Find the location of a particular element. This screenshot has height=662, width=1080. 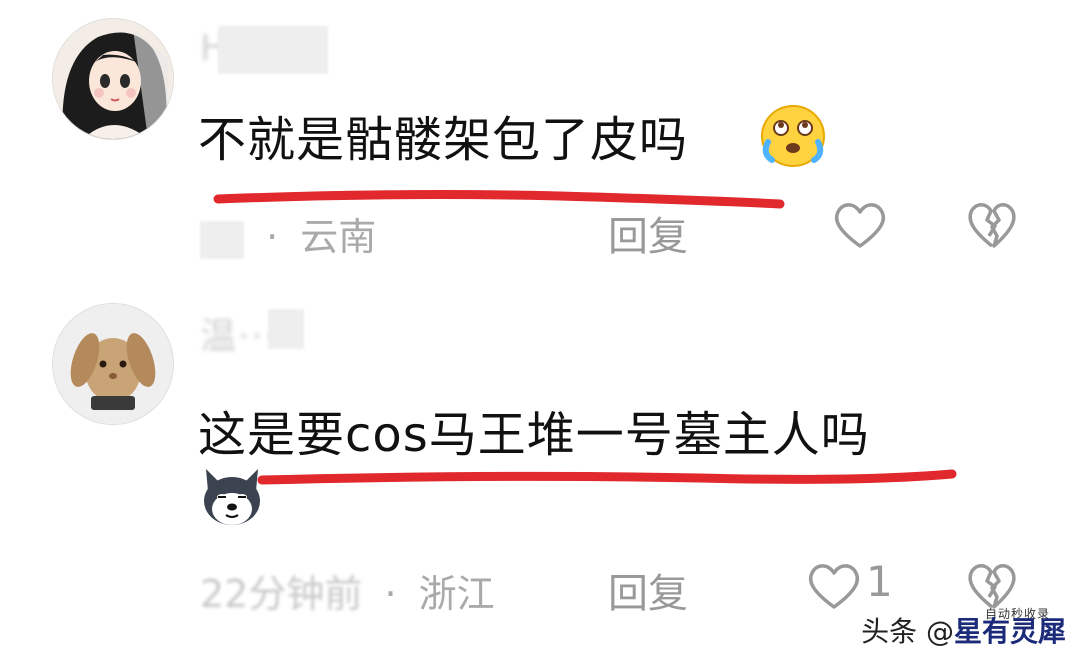

comment-meta: · 云南 is located at coordinates (288, 233).